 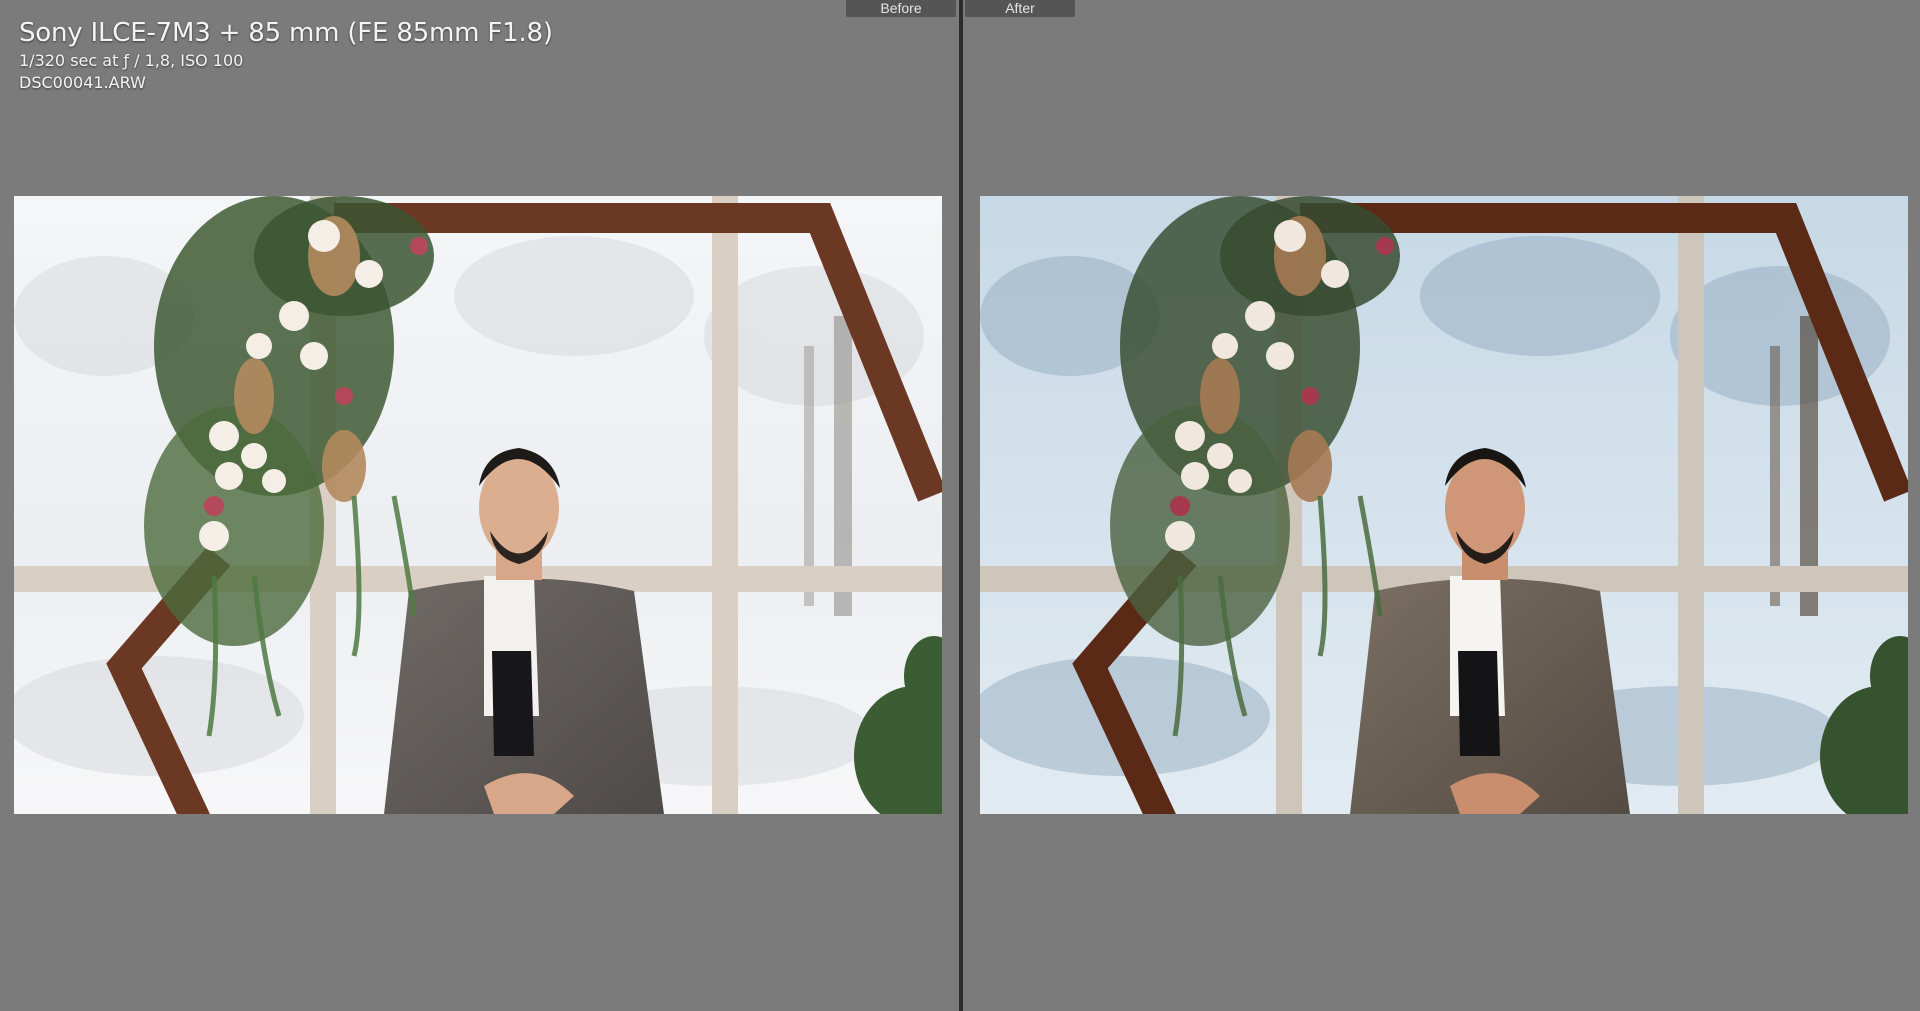 I want to click on camera-lens-info: Sony ILCE-7M3 + 85 mm (FE 85mm F1.8), so click(x=286, y=33).